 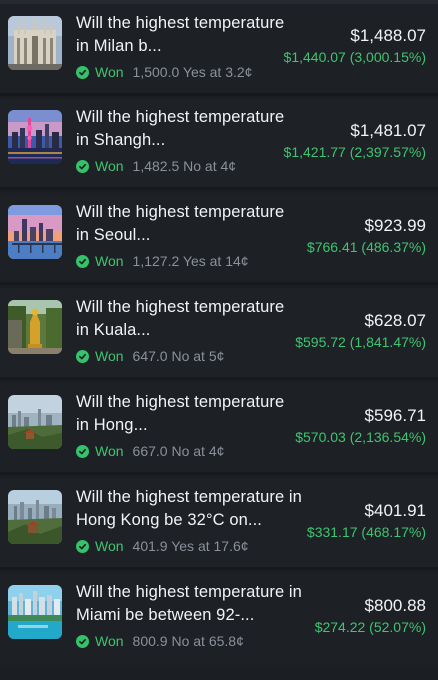 I want to click on profit-loss: $595.72 (1,841.47%), so click(x=360, y=342).